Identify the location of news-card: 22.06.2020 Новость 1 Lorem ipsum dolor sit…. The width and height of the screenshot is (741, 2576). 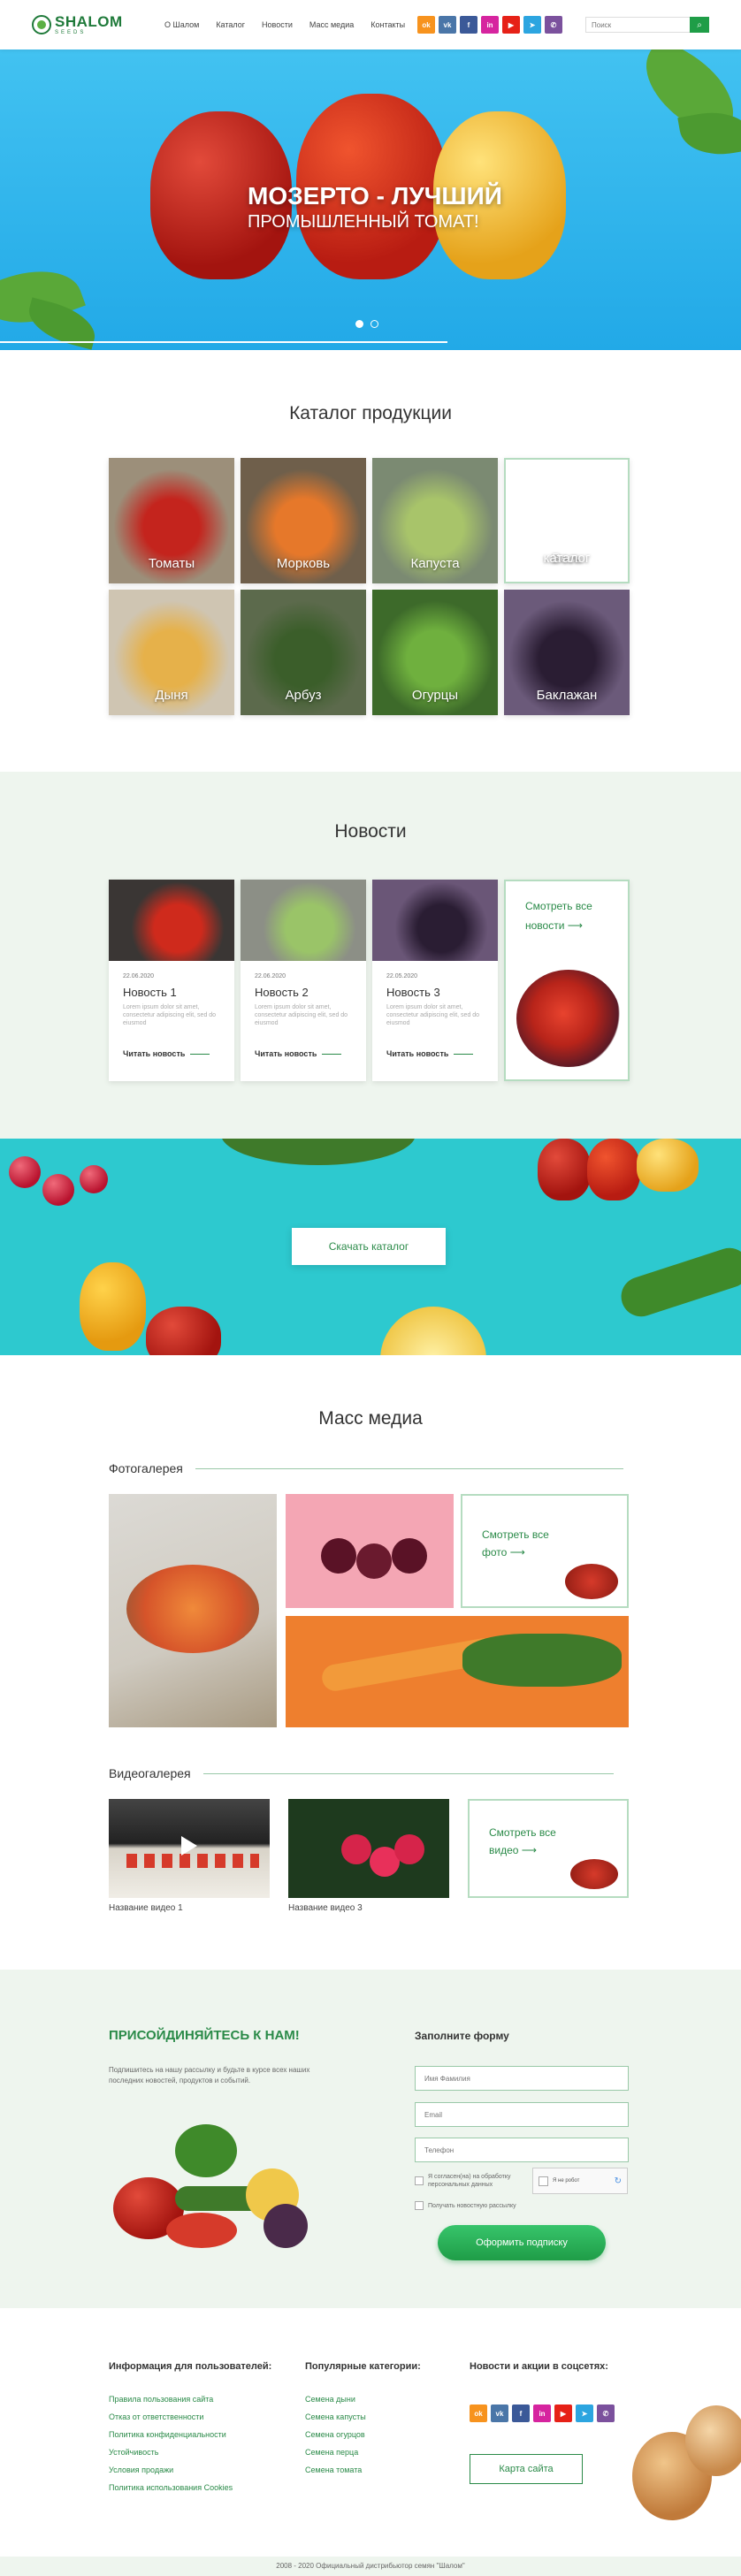
(171, 980).